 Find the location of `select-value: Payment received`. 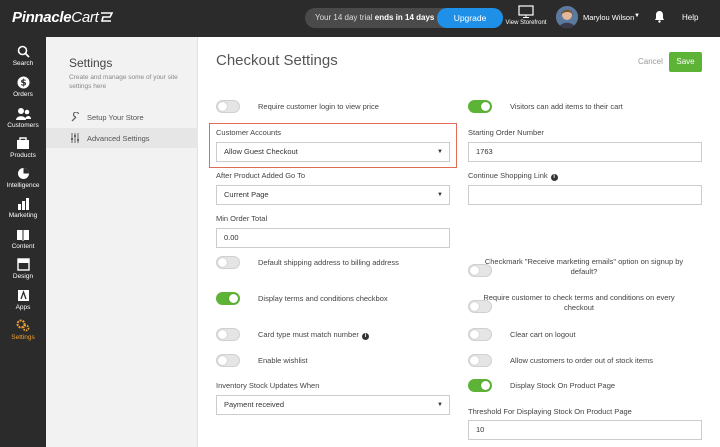

select-value: Payment received is located at coordinates (254, 404).